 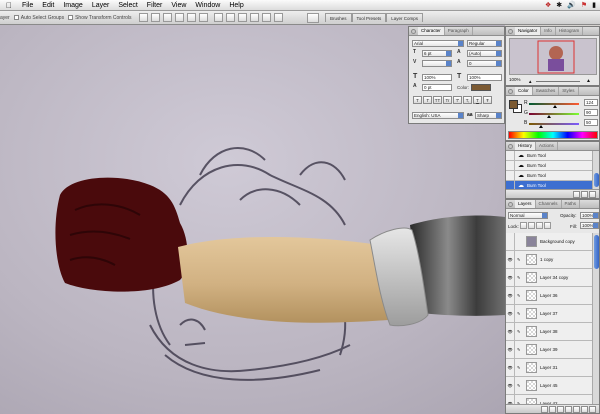 I want to click on small-caps-button: Tr, so click(x=447, y=100).